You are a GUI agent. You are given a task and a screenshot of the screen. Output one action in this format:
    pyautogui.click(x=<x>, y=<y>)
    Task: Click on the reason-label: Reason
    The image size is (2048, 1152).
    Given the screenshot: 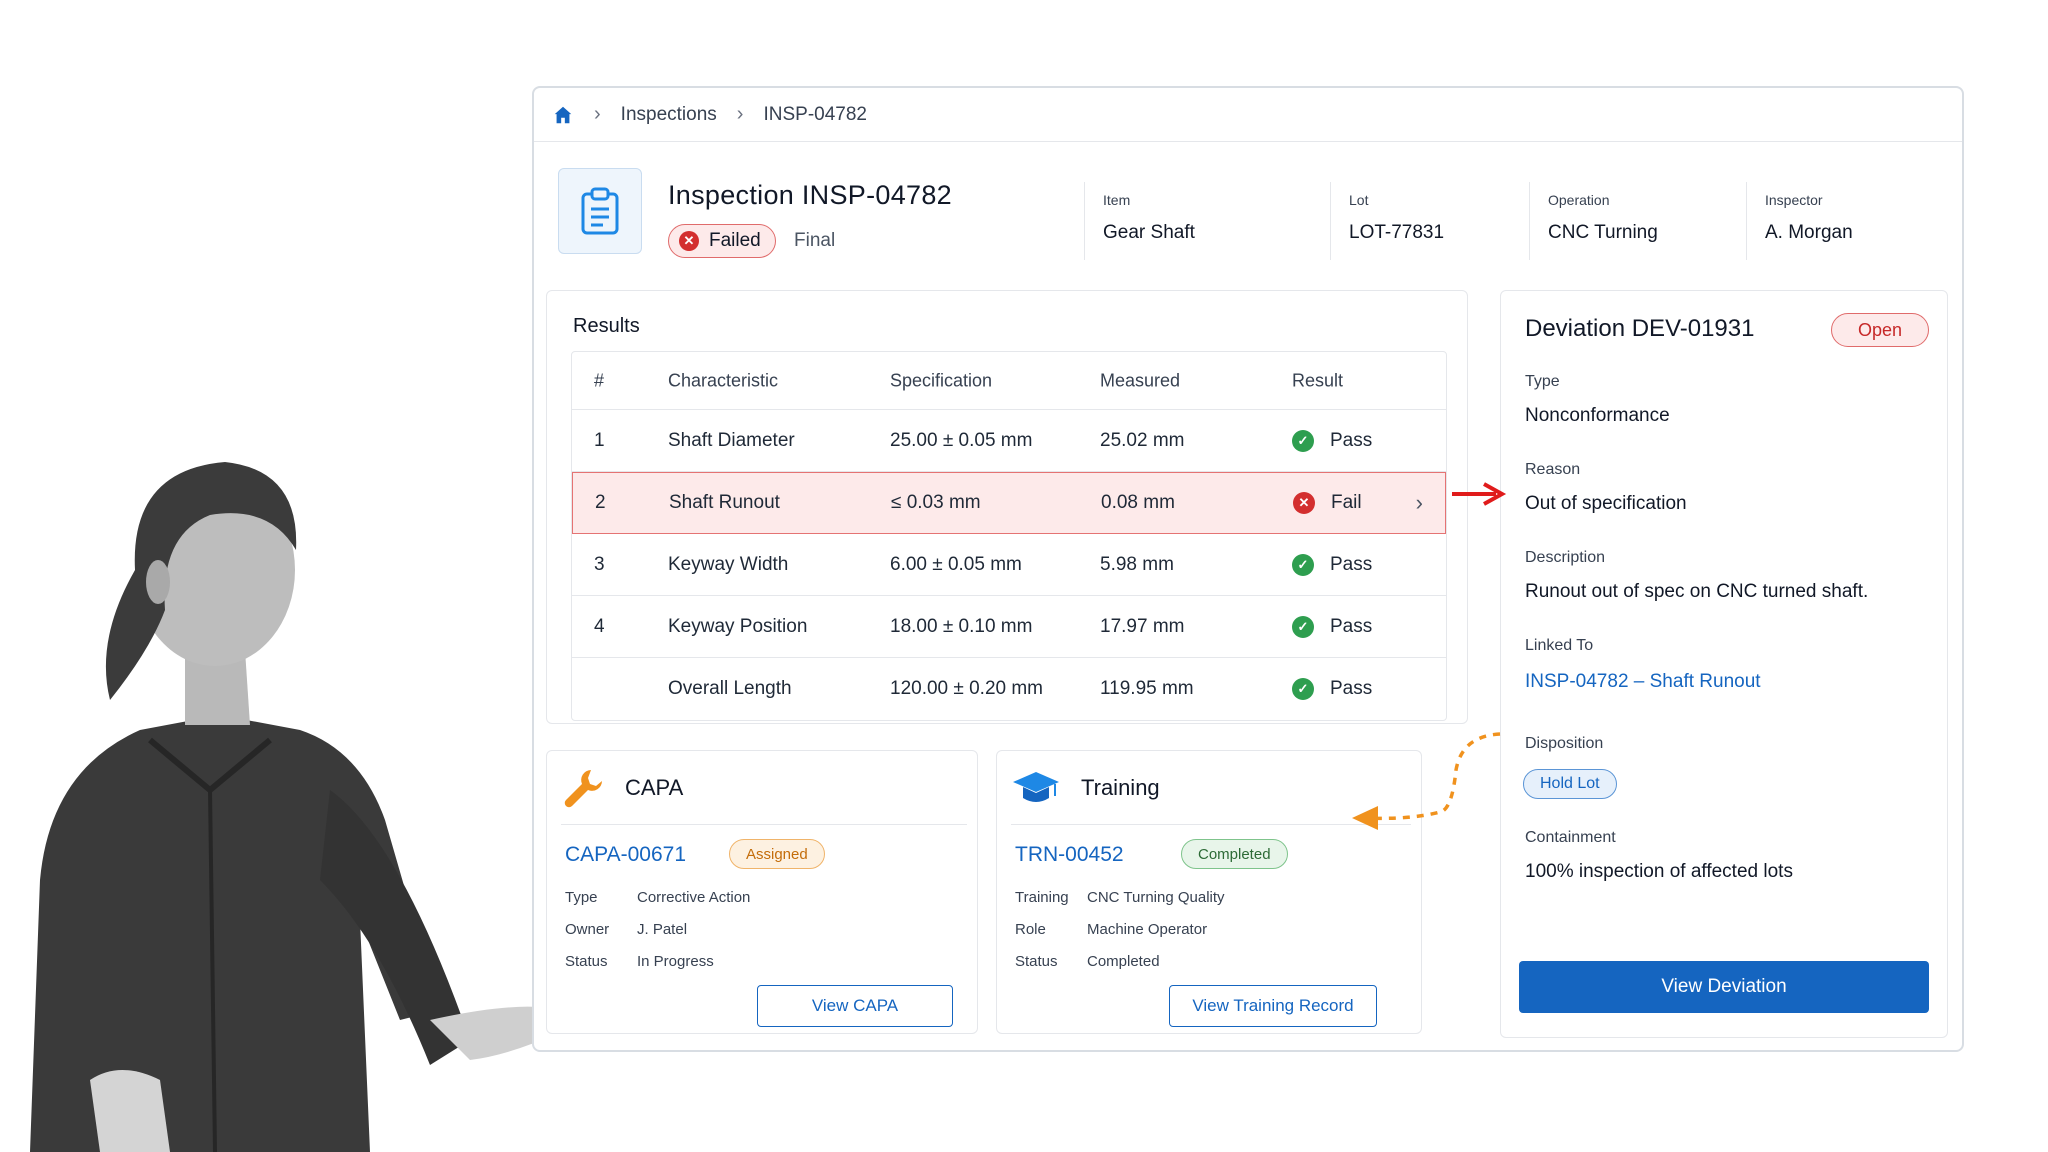 What is the action you would take?
    pyautogui.click(x=1553, y=469)
    